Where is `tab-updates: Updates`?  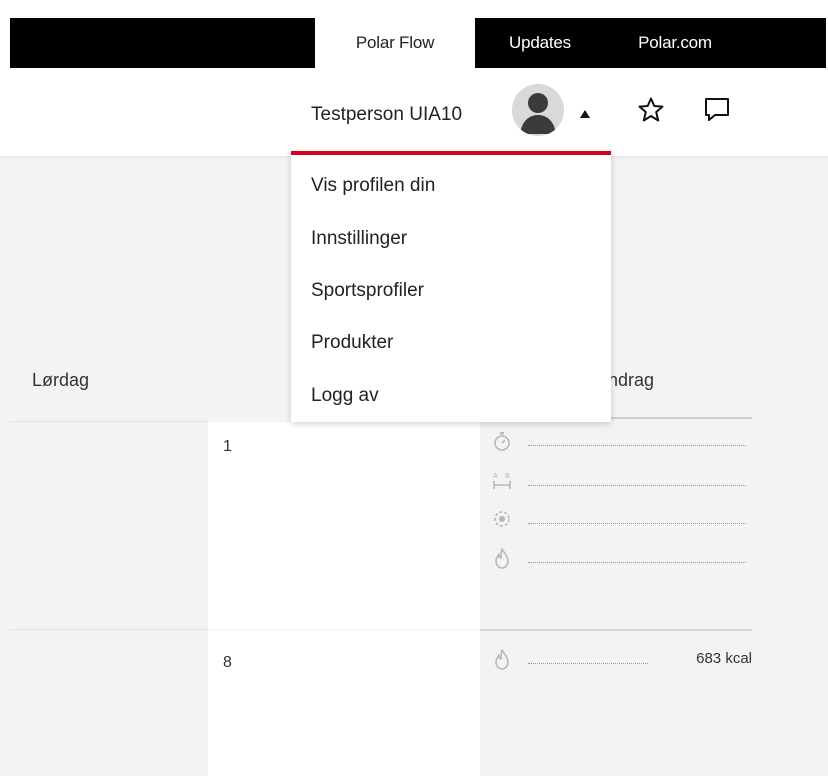 tab-updates: Updates is located at coordinates (540, 43).